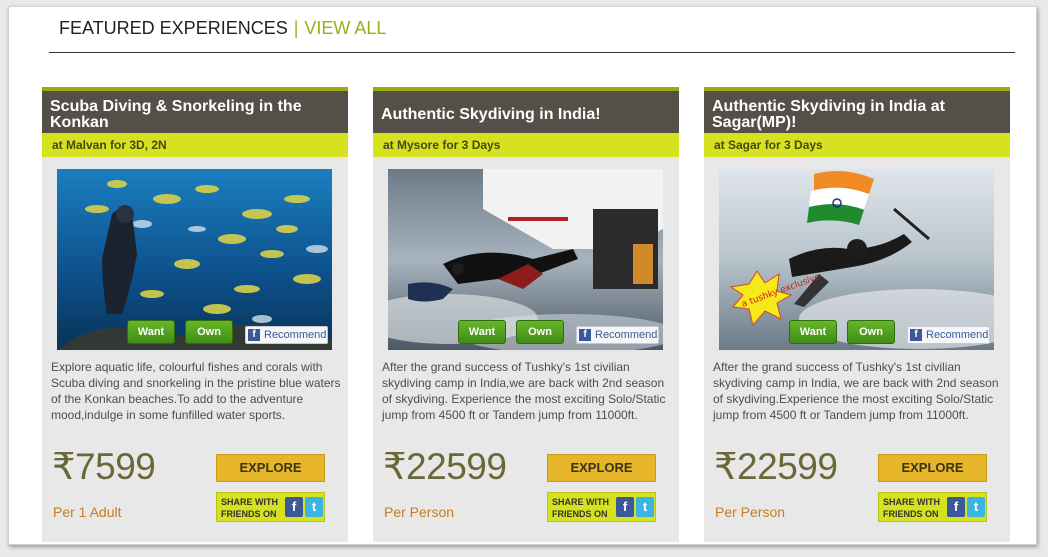 This screenshot has height=557, width=1048. What do you see at coordinates (345, 28) in the screenshot?
I see `view-all-link: VIEW ALL` at bounding box center [345, 28].